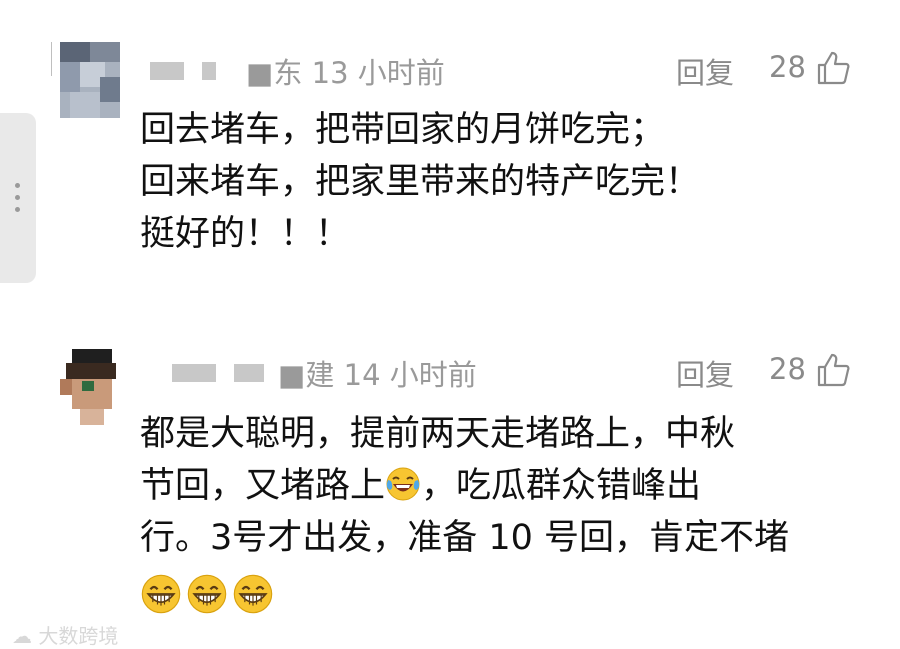 The image size is (900, 649). I want to click on location-time: ■东 13 小时前, so click(345, 73).